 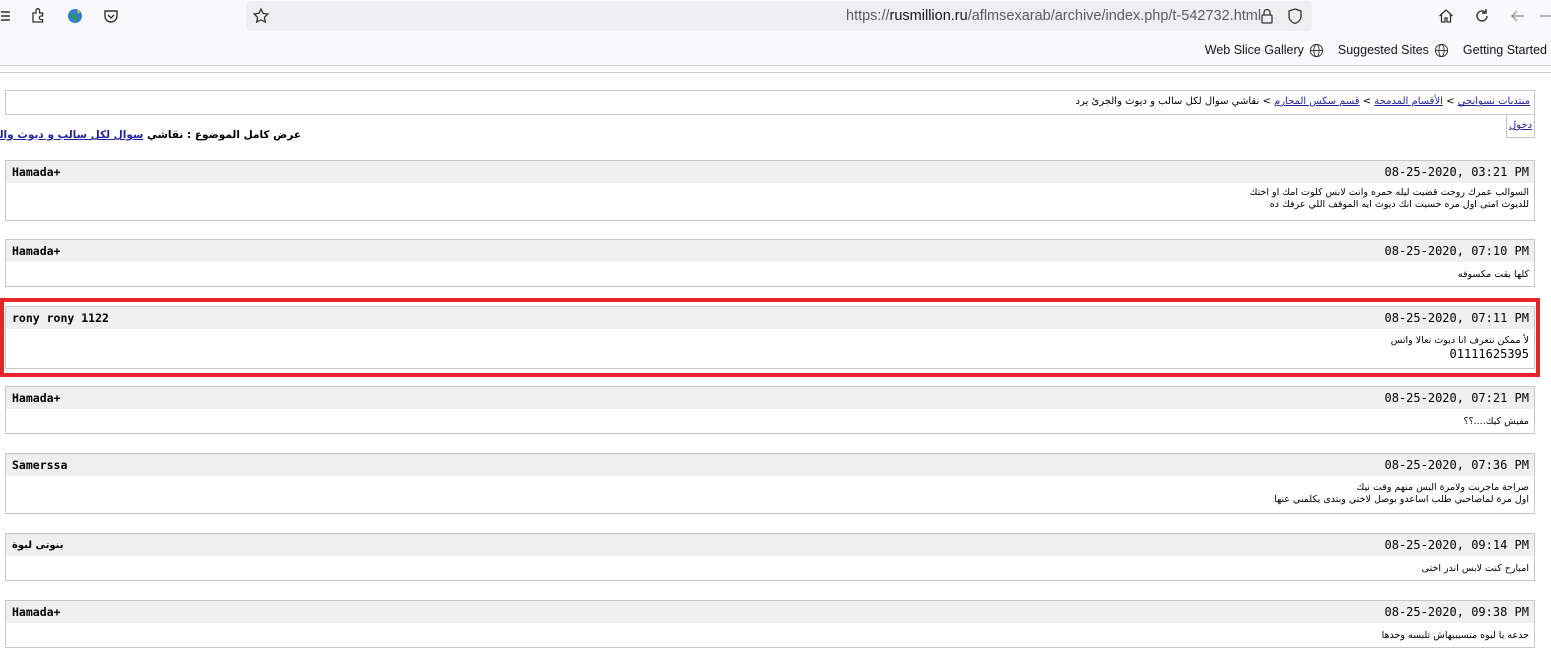 What do you see at coordinates (1457, 251) in the screenshot?
I see `post-date: 08-25-2020, 07:10 PM` at bounding box center [1457, 251].